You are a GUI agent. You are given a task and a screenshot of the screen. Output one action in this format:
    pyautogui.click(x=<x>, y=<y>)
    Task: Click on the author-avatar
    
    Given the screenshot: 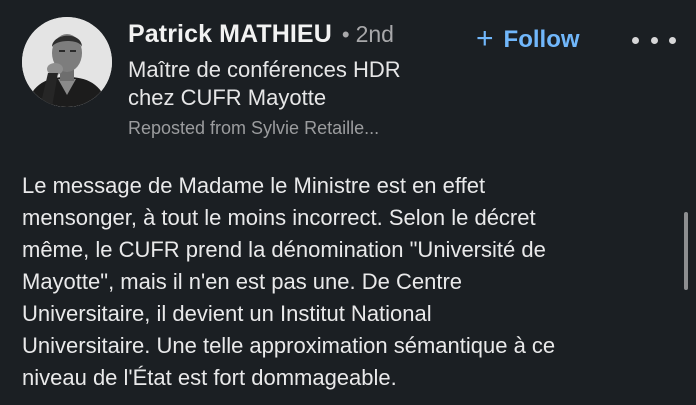 What is the action you would take?
    pyautogui.click(x=67, y=62)
    